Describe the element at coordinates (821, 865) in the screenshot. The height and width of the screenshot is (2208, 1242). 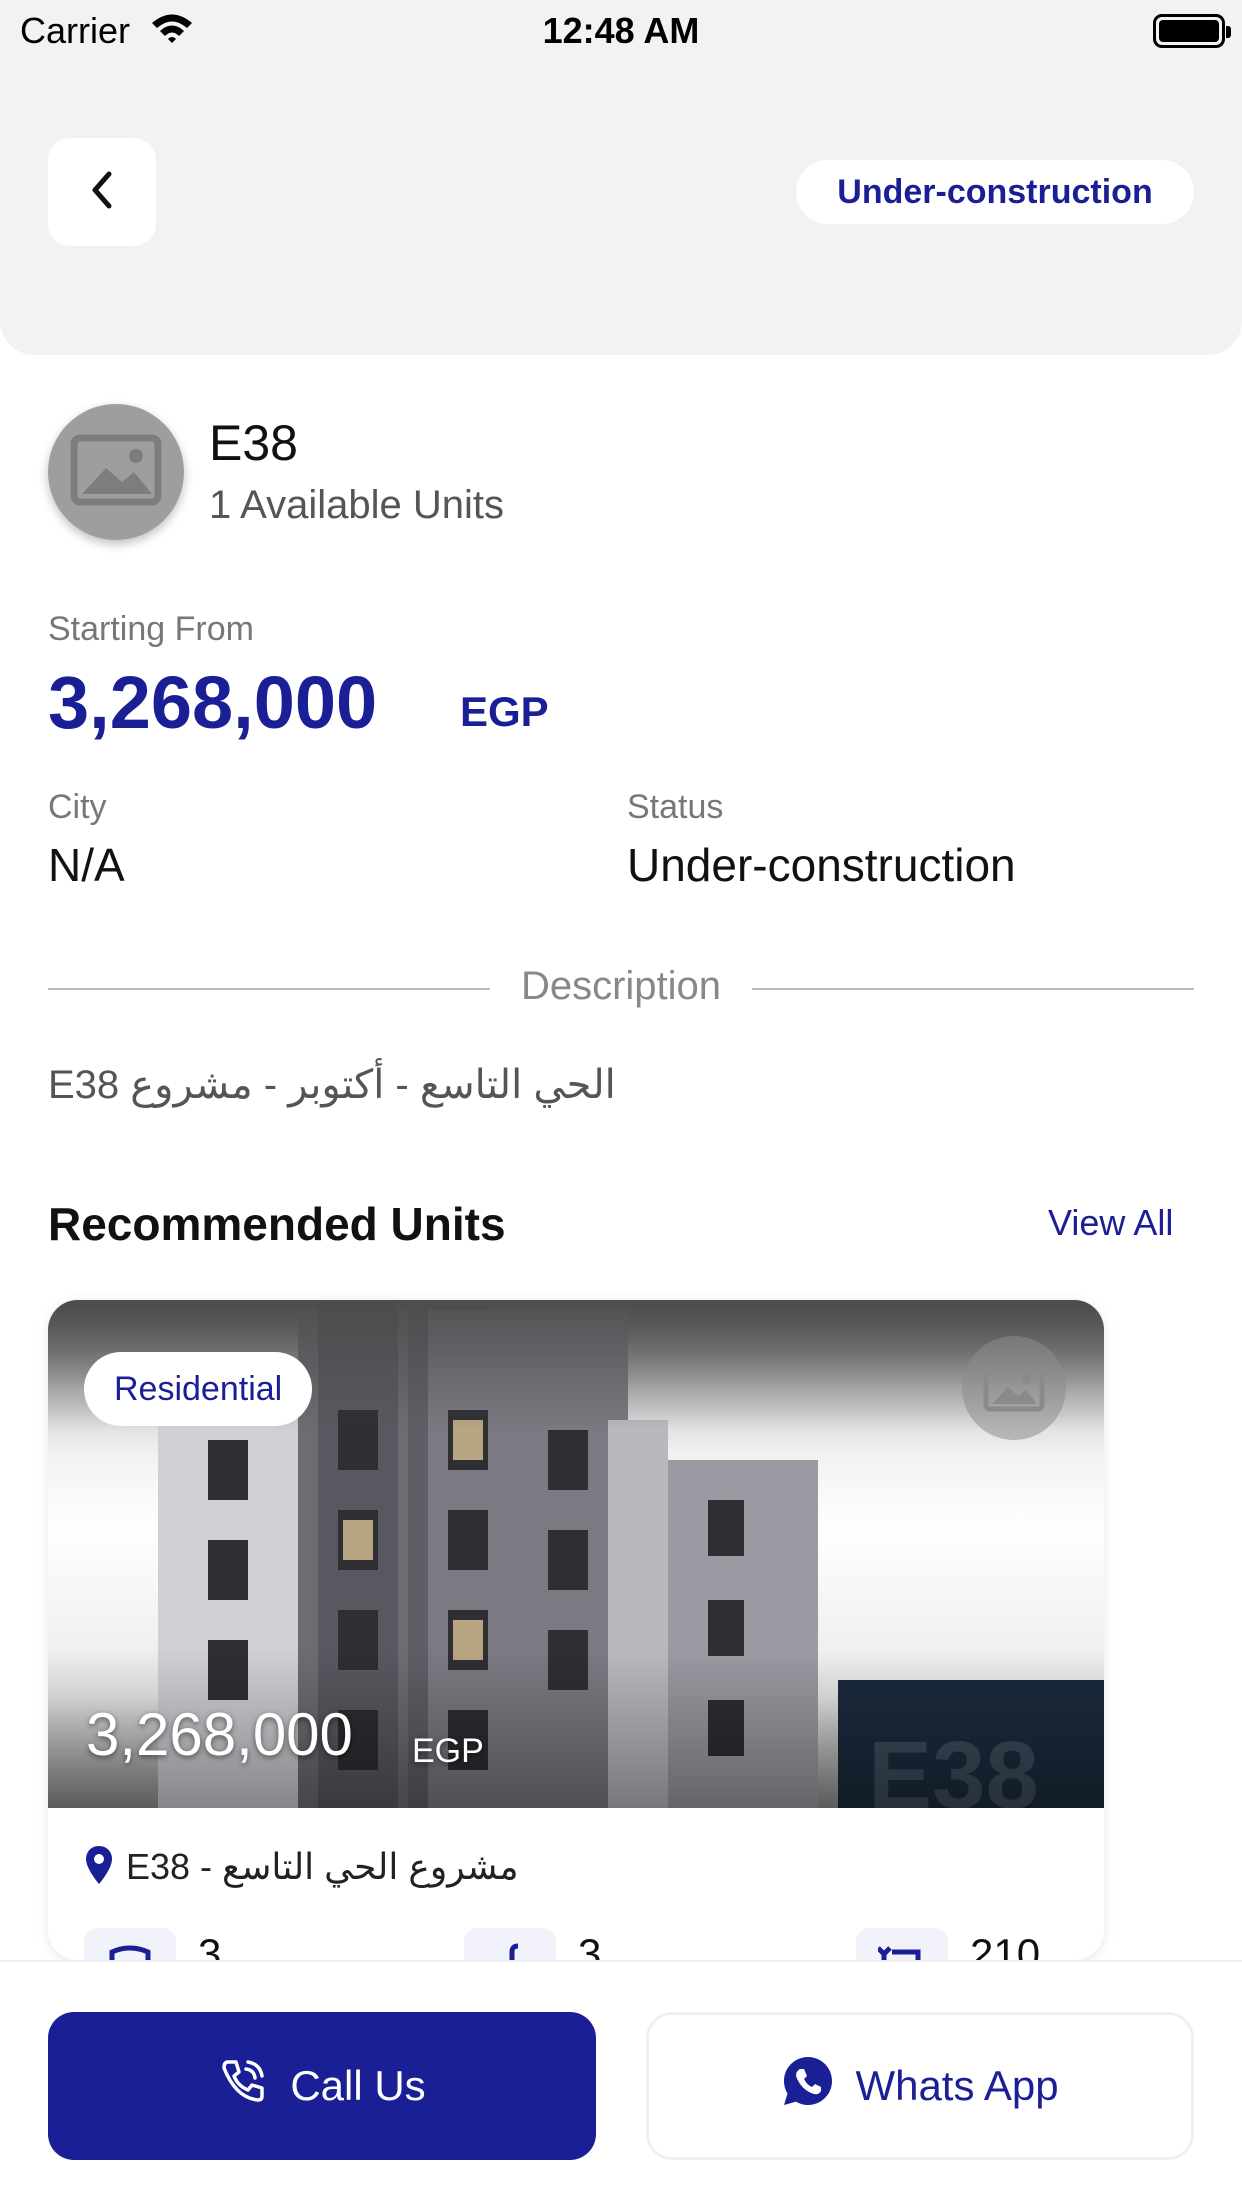
I see `status-value: Under-construction` at that location.